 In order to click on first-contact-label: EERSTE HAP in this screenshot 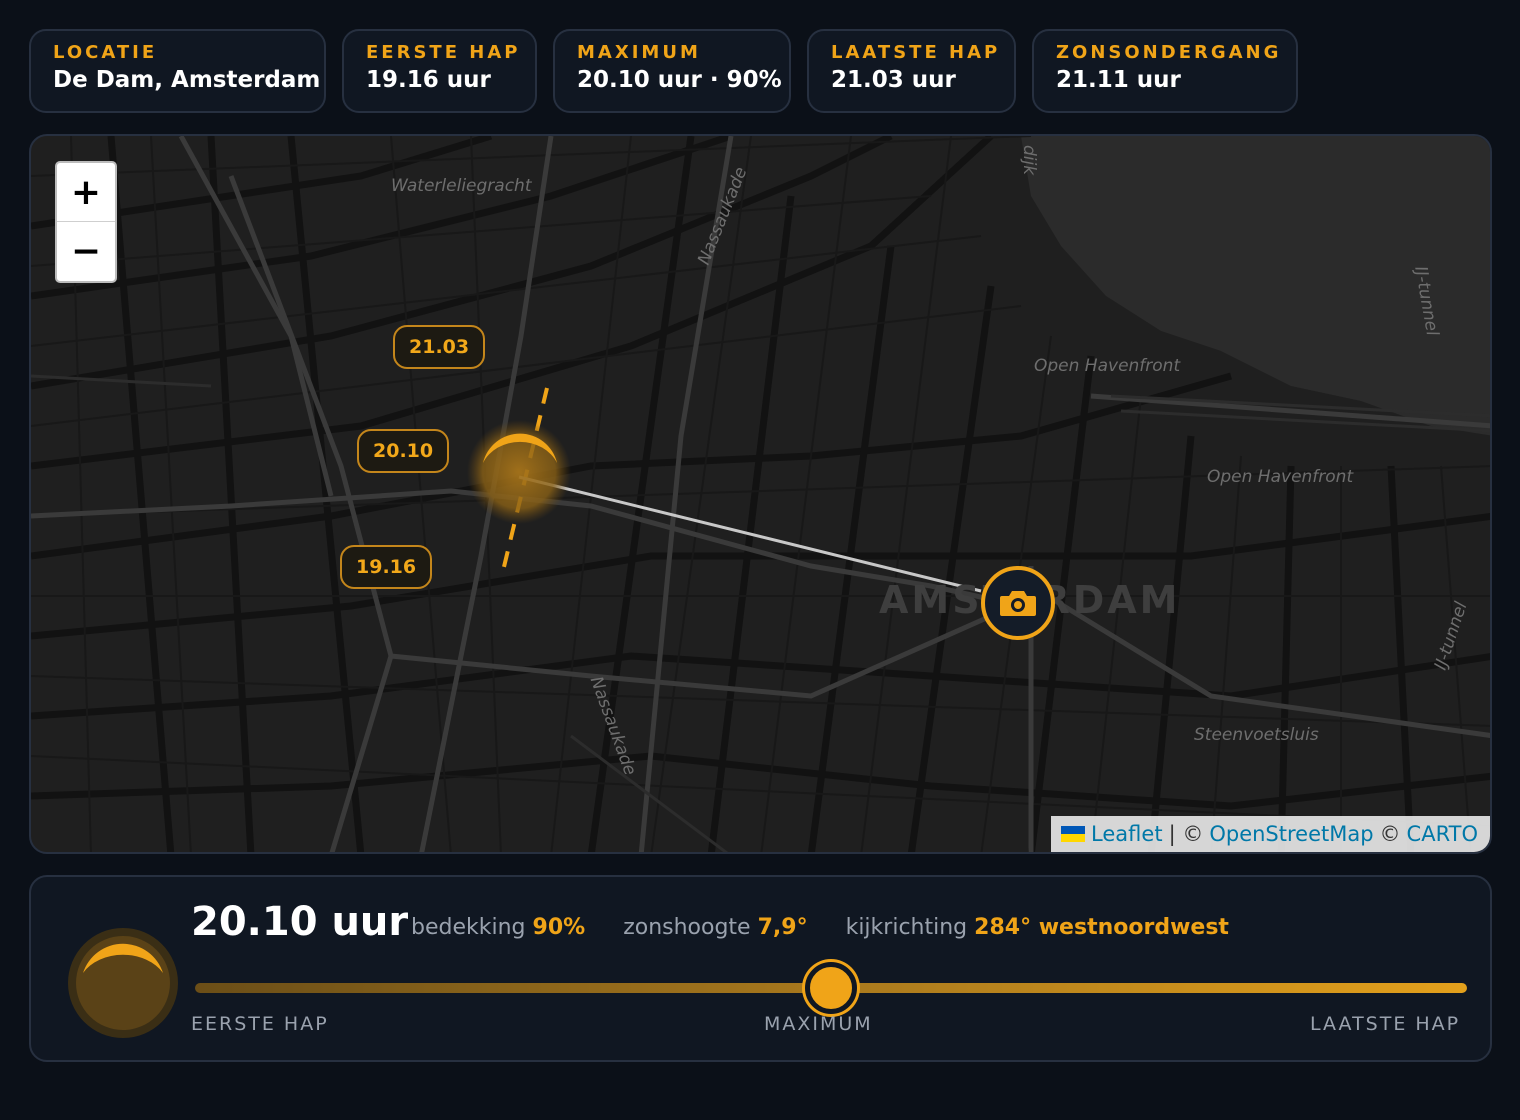, I will do `click(443, 52)`.